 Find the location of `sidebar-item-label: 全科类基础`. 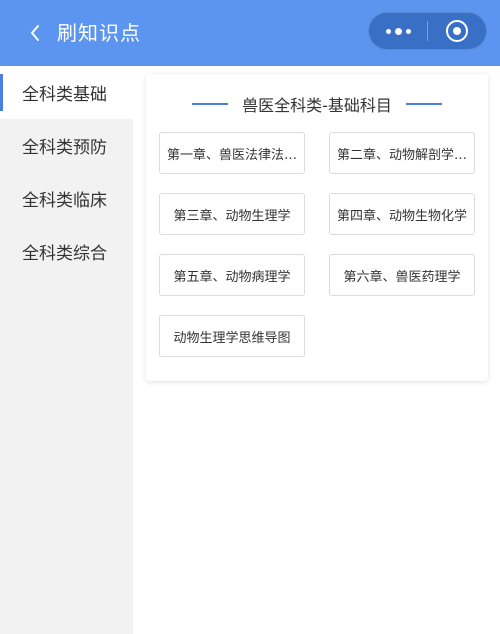

sidebar-item-label: 全科类基础 is located at coordinates (64, 95).